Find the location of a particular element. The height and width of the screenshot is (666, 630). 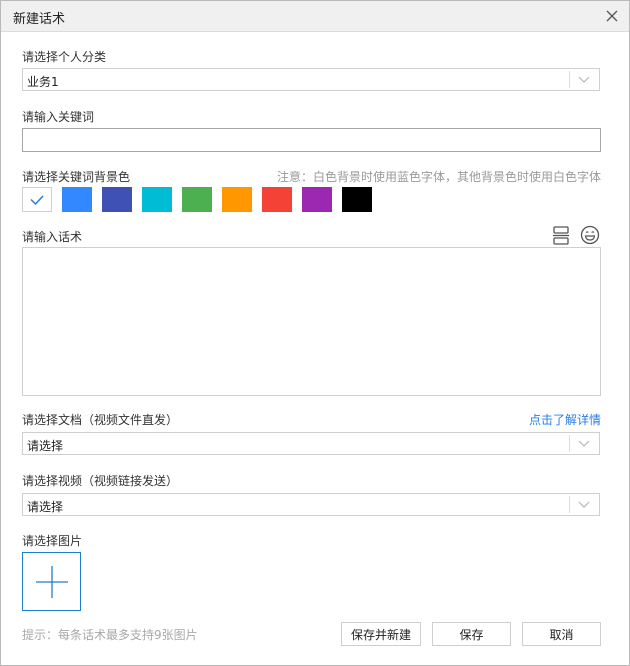

close-button is located at coordinates (612, 16).